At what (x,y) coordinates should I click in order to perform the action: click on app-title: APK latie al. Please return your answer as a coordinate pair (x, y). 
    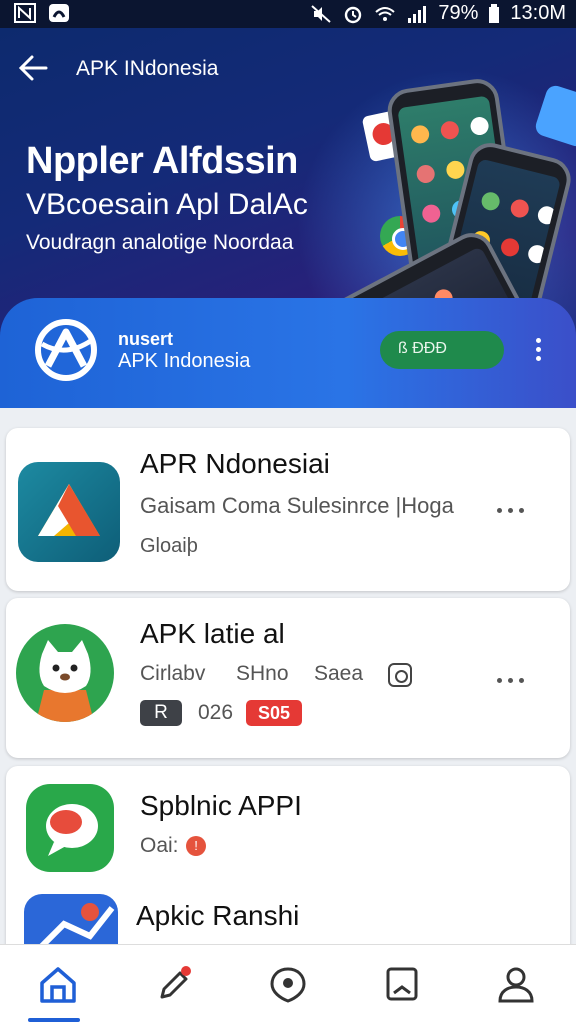
    Looking at the image, I should click on (212, 633).